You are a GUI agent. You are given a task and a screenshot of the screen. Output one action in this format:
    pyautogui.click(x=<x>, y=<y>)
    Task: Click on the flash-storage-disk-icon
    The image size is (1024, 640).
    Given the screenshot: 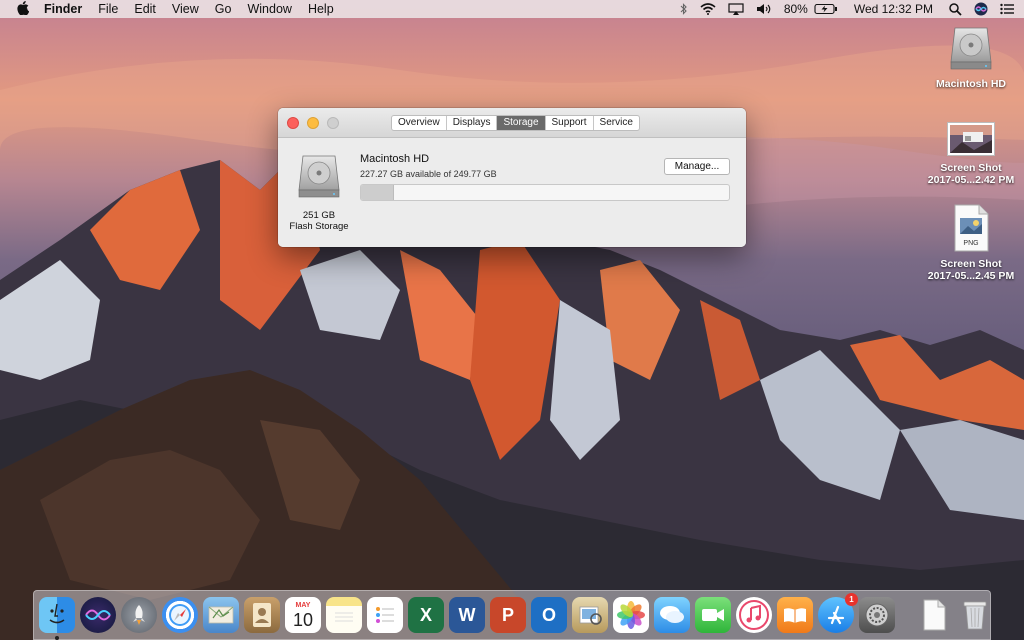 What is the action you would take?
    pyautogui.click(x=319, y=178)
    